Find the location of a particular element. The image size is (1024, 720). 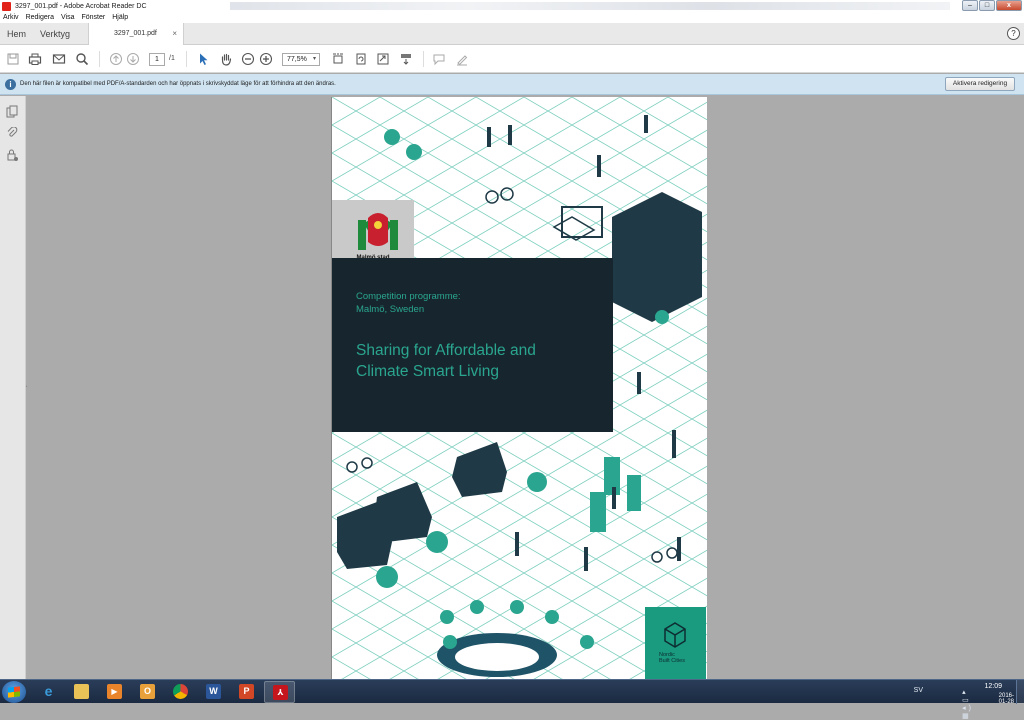

menu-bar: Arkiv Redigera Visa Fönster Hjälp is located at coordinates (512, 17).